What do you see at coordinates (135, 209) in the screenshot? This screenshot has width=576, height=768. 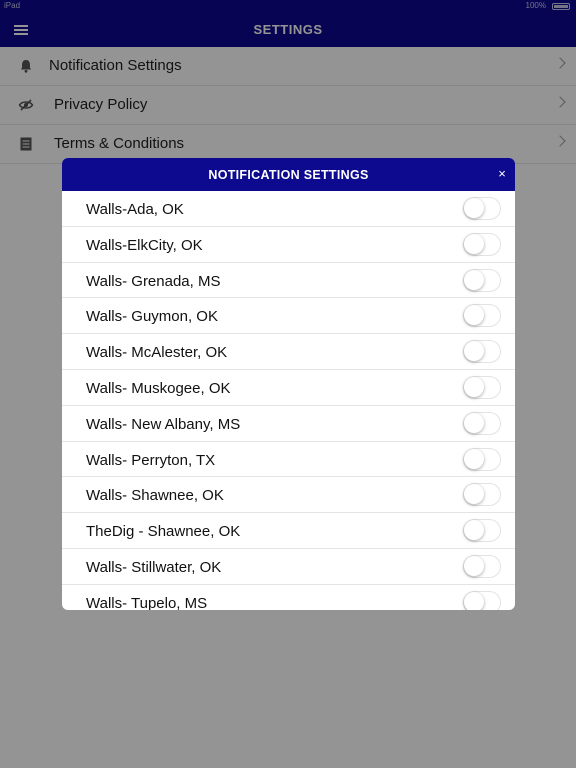 I see `location-label: Walls-Ada, OK` at bounding box center [135, 209].